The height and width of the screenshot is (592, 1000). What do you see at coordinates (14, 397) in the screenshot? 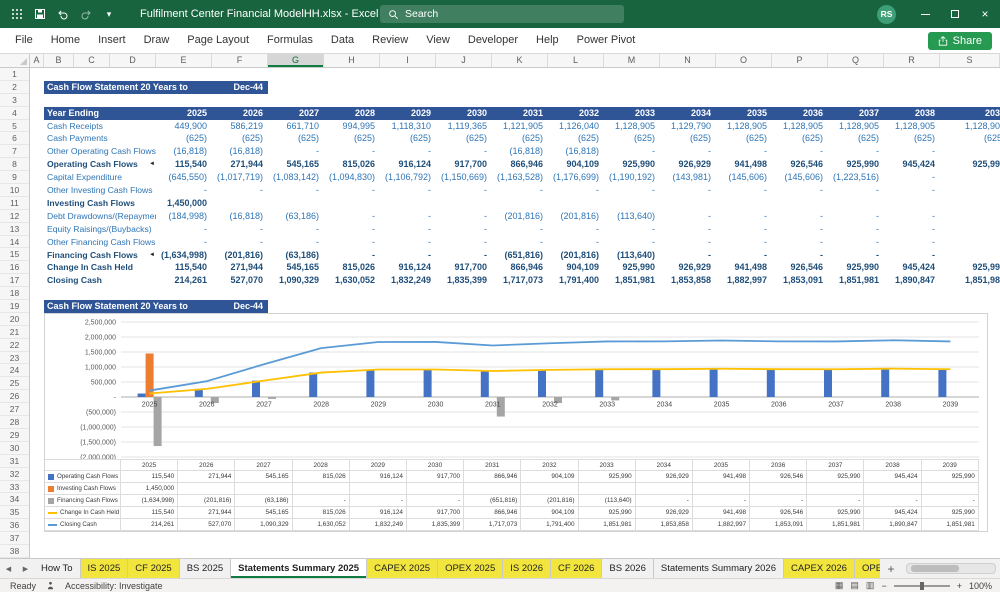
I see `row-header-26: 26` at bounding box center [14, 397].